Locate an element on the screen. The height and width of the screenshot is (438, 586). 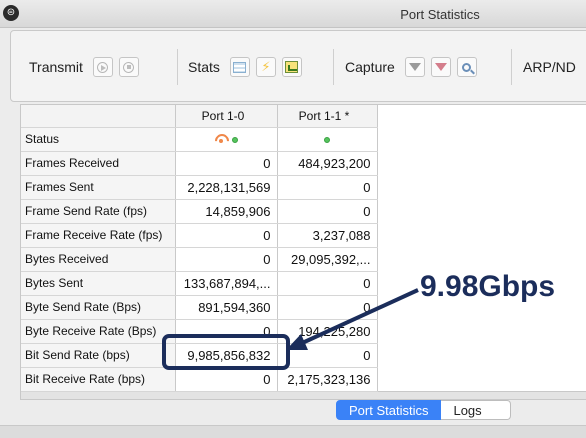
table-row: Frame Send Rate (fps) 14,859,906 0 is located at coordinates (199, 211).